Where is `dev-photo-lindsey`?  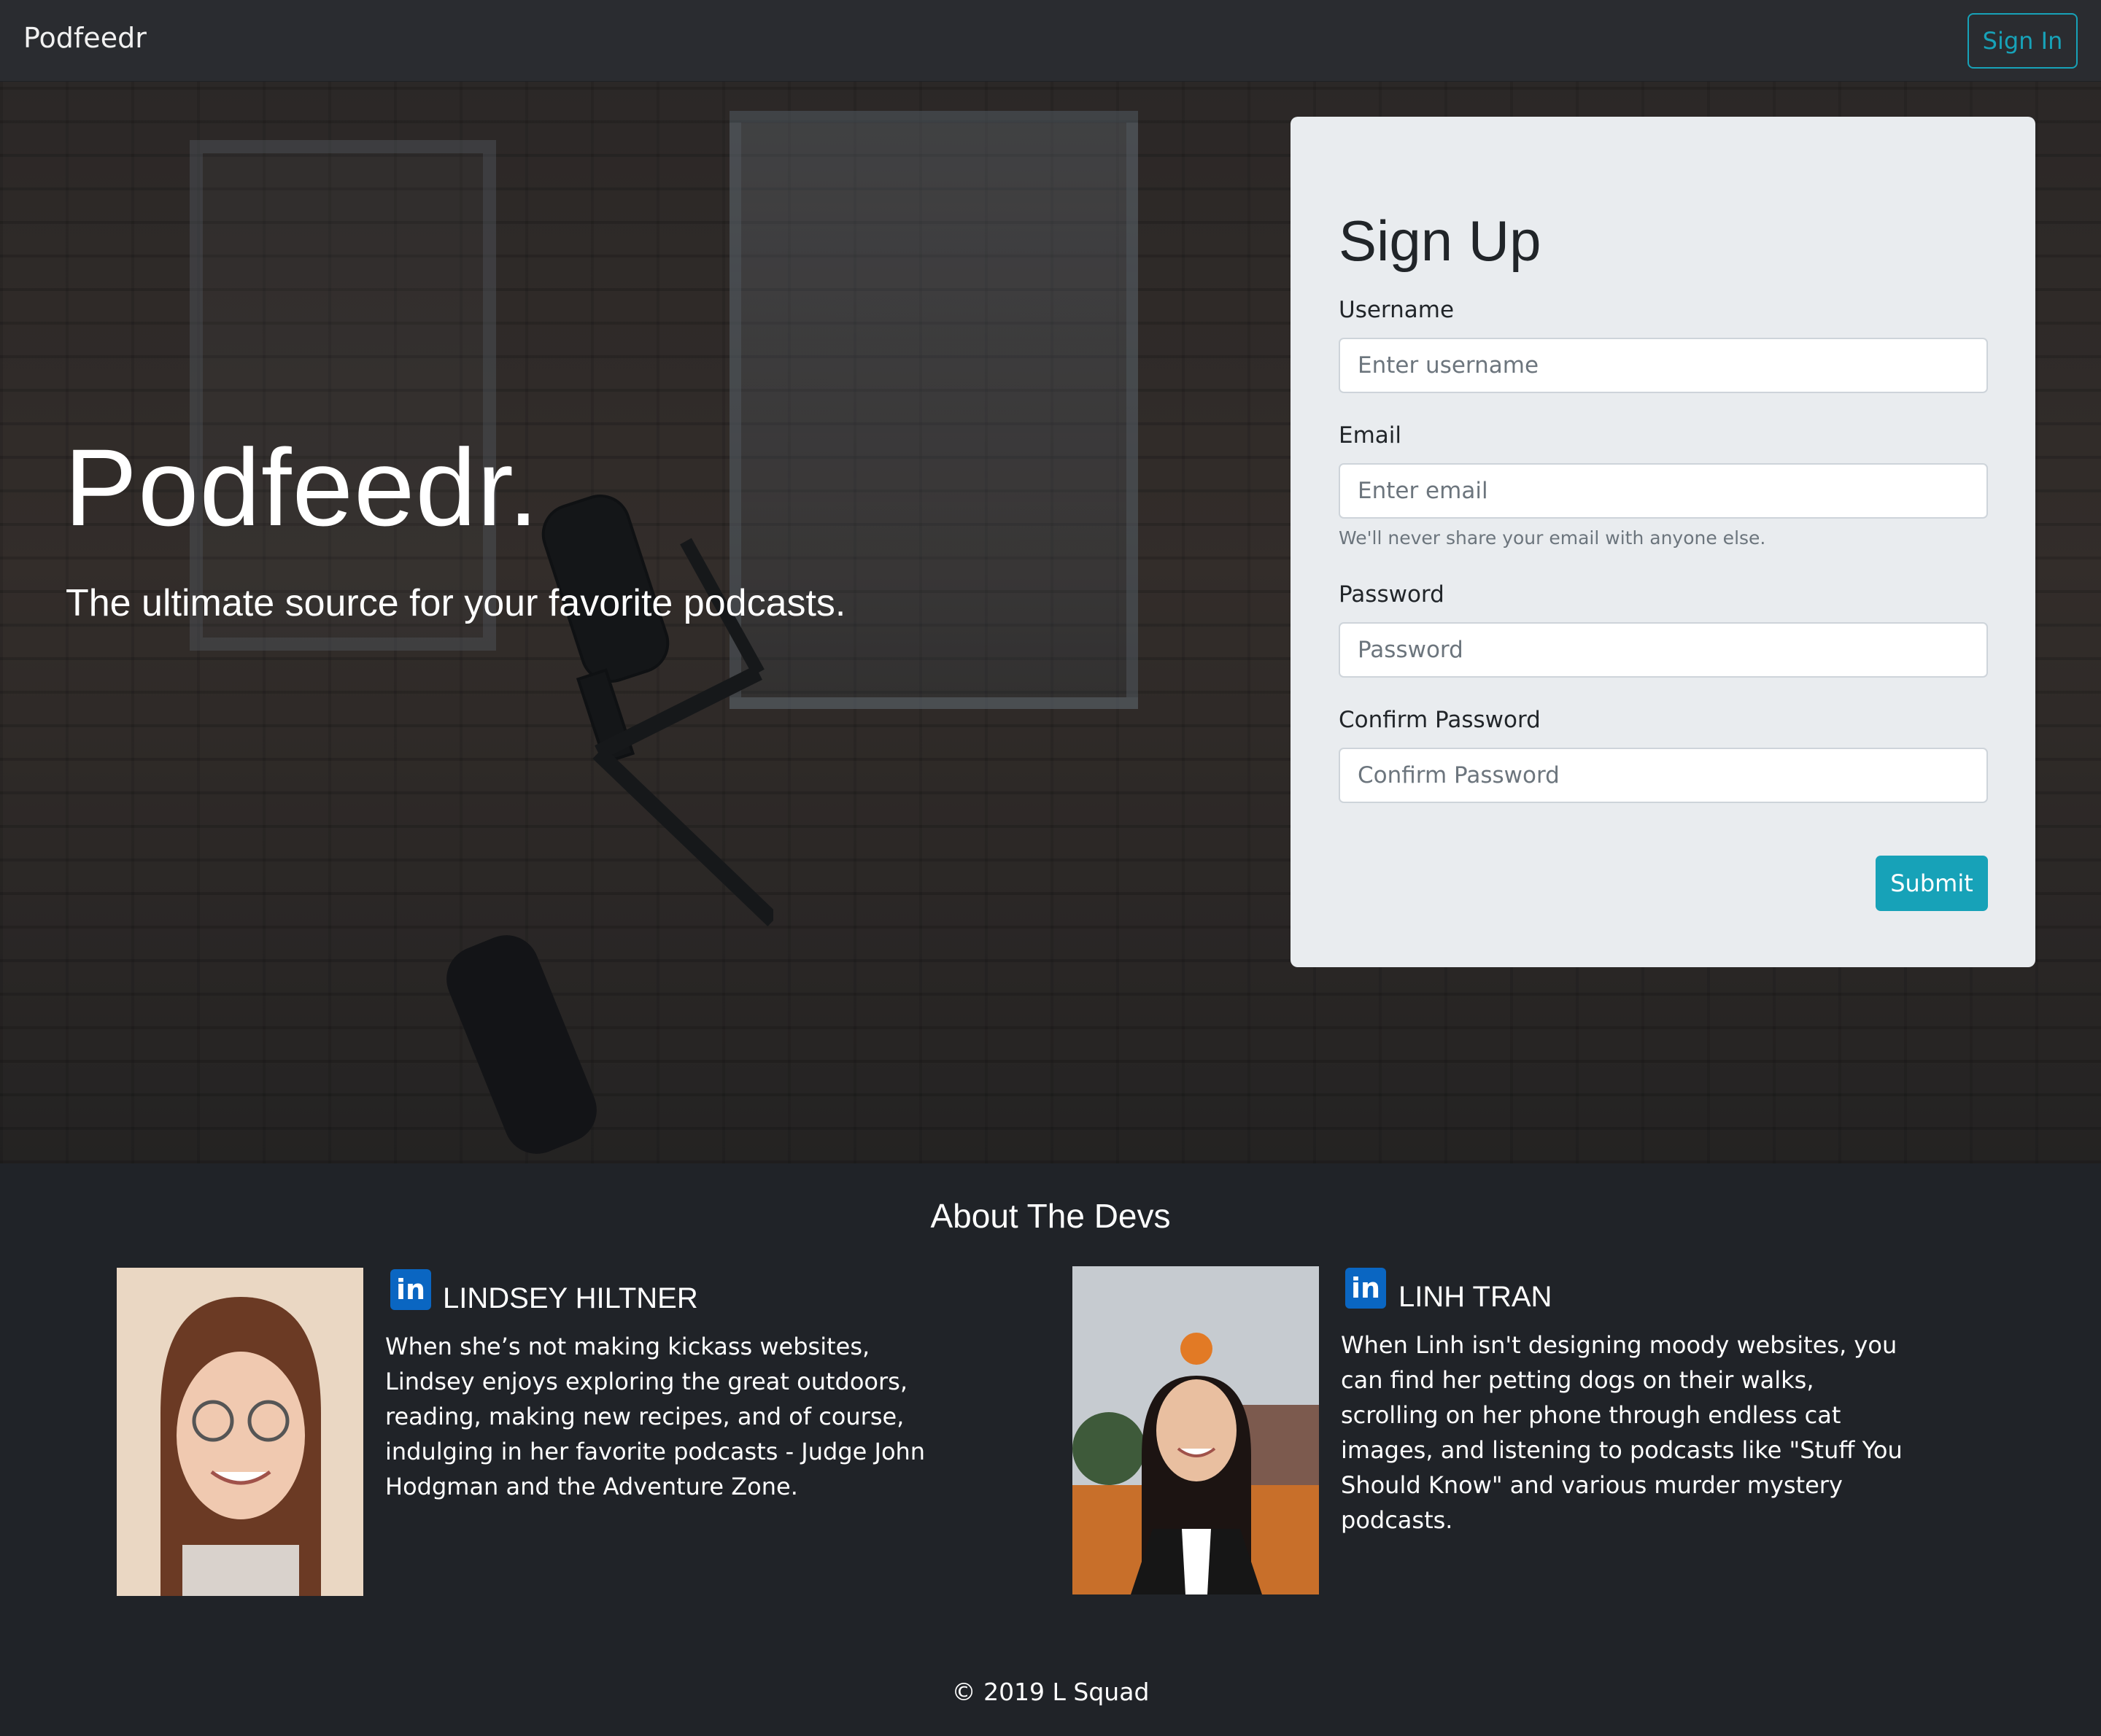 dev-photo-lindsey is located at coordinates (240, 1432).